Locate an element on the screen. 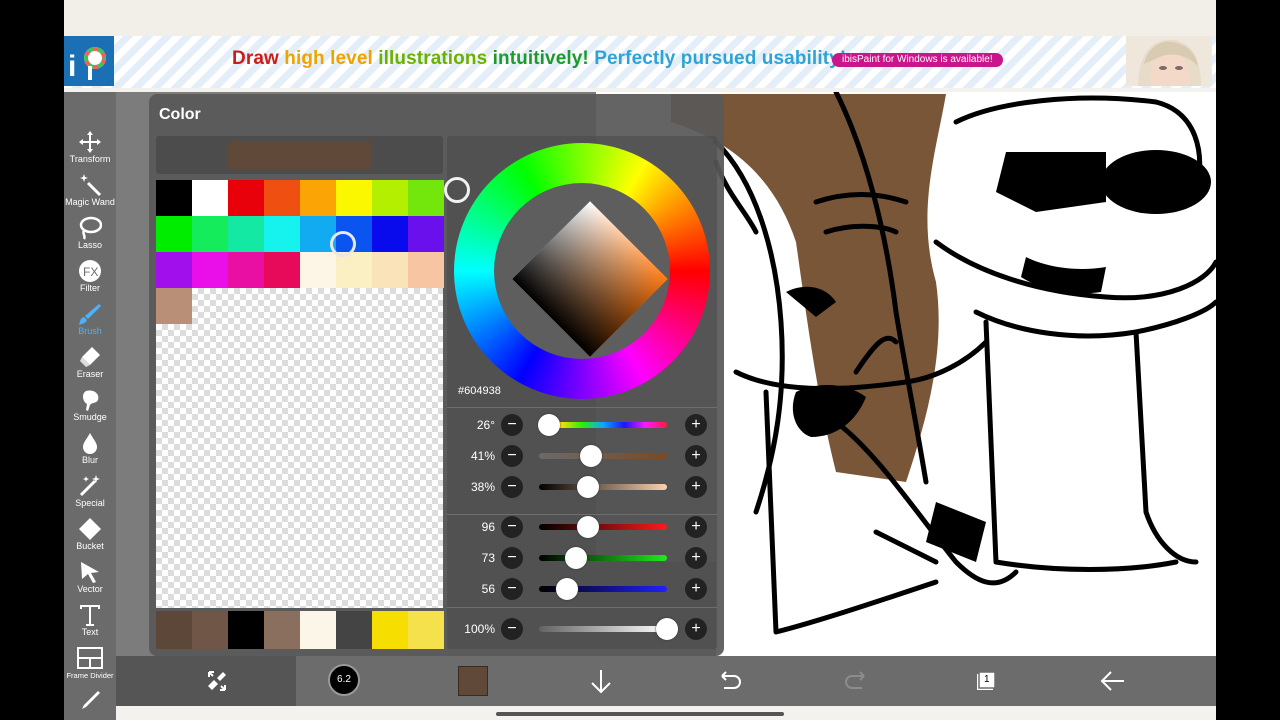 The height and width of the screenshot is (720, 1280). tool-transform: Transform is located at coordinates (90, 151).